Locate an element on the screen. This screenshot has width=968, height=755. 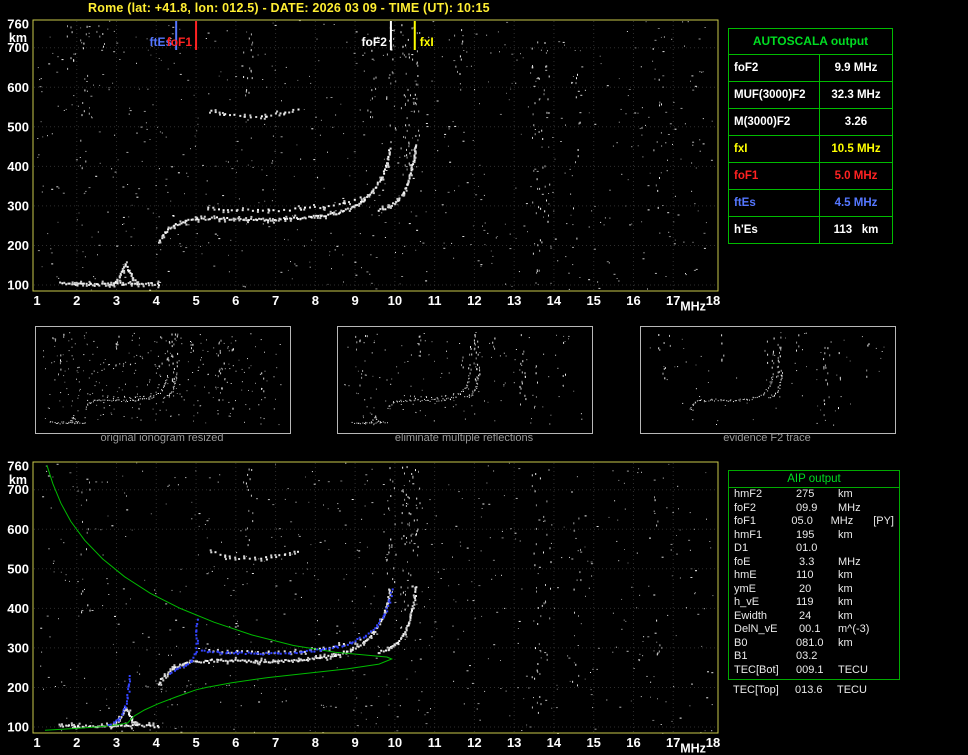
aip-overflow-row: TEC[Top] 013.6 TECU is located at coordinates (814, 689).